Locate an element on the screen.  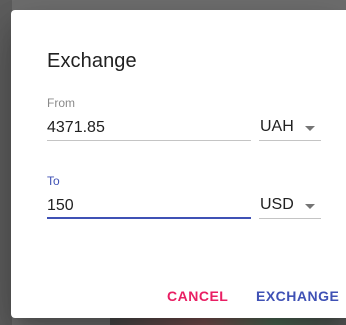
to-label: To is located at coordinates (53, 181).